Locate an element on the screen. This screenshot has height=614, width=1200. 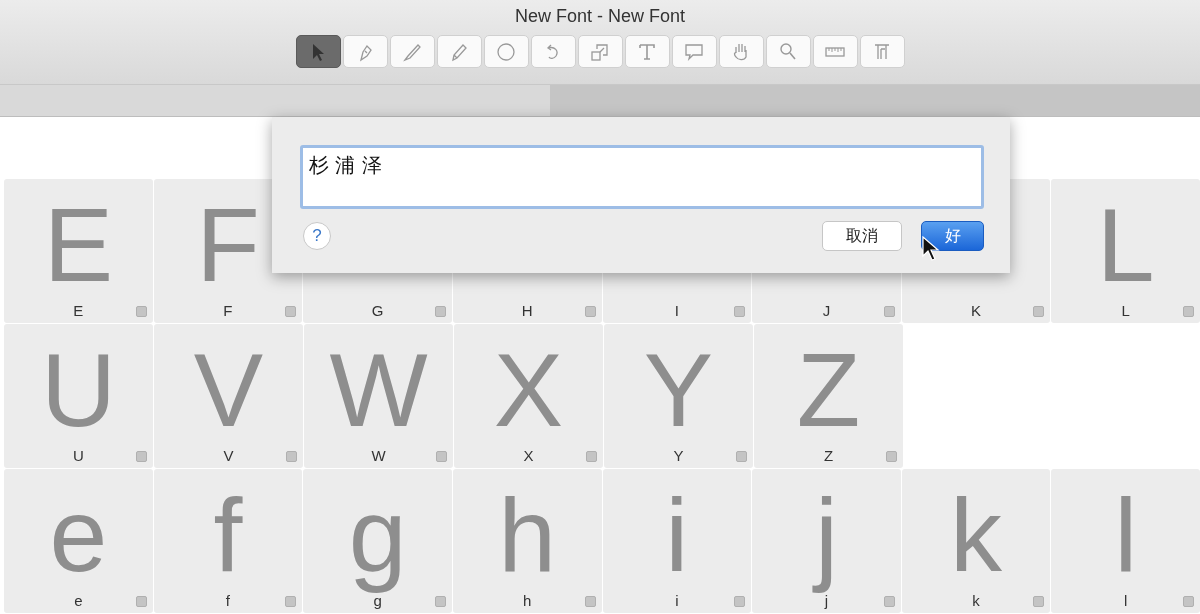
glyph-label: Y is located at coordinates (678, 455).